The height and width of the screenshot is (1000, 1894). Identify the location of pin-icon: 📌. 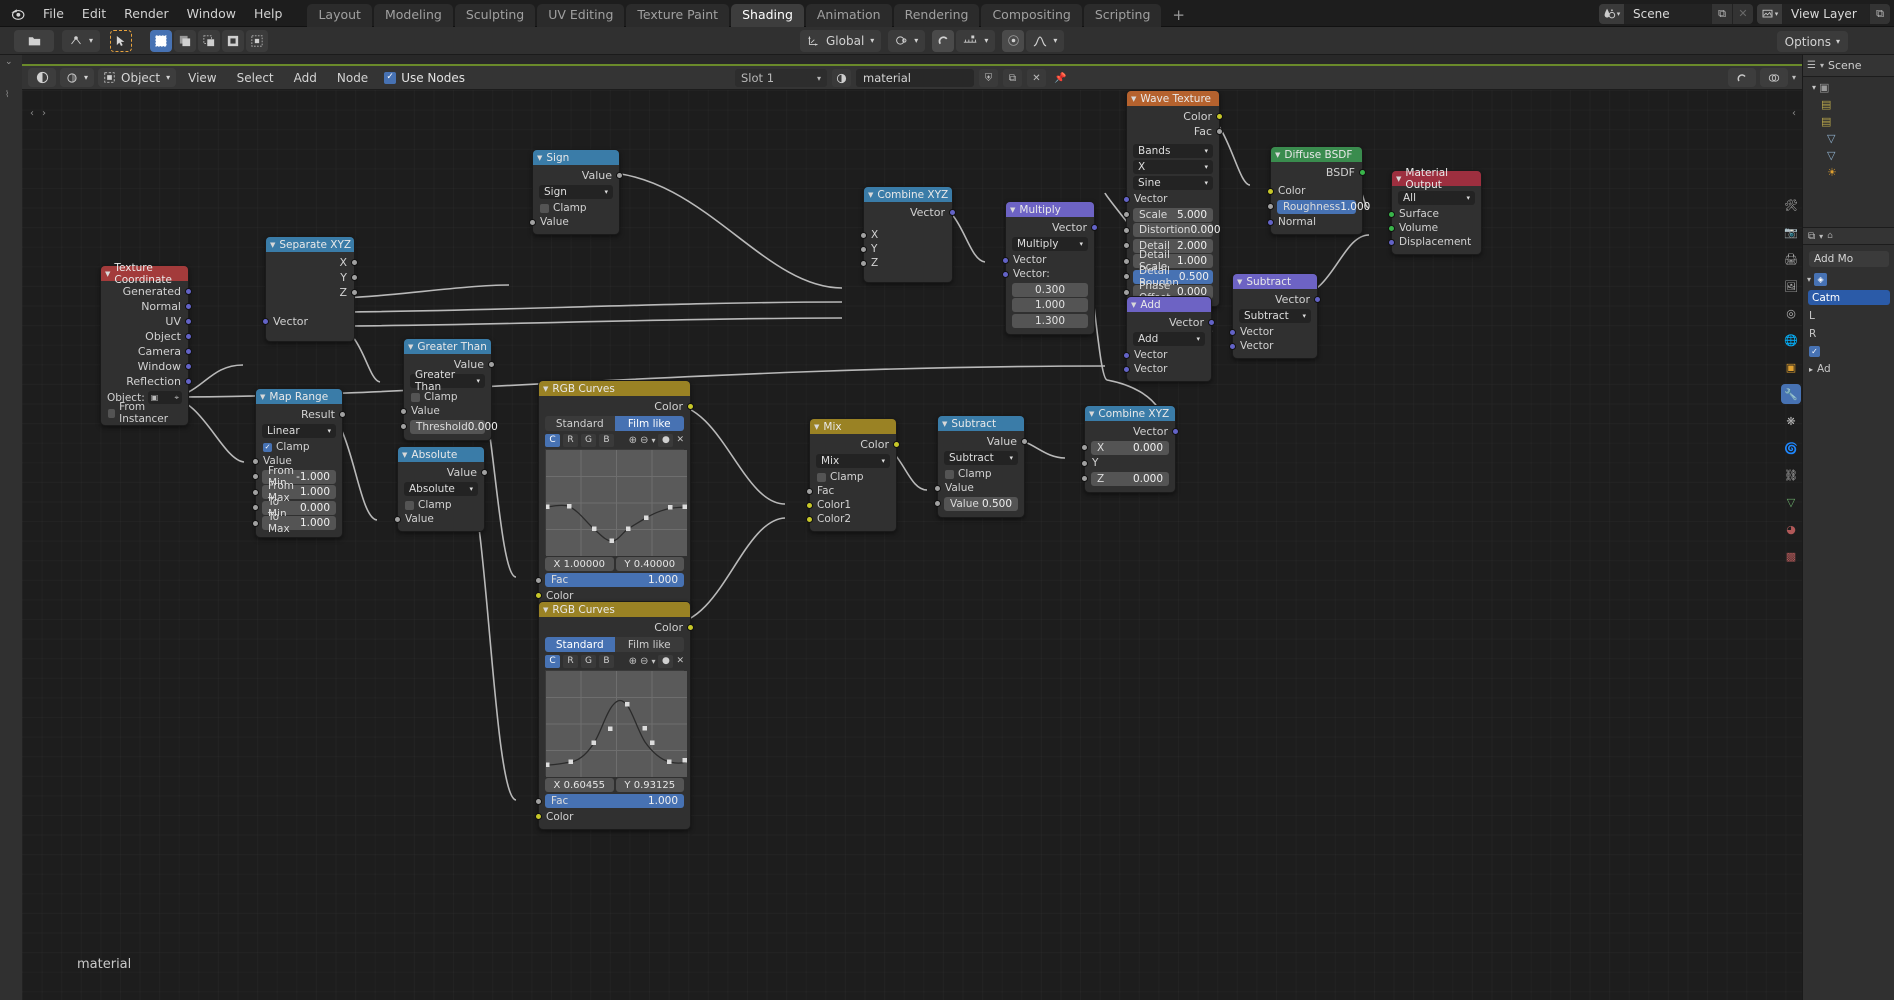
(1060, 78).